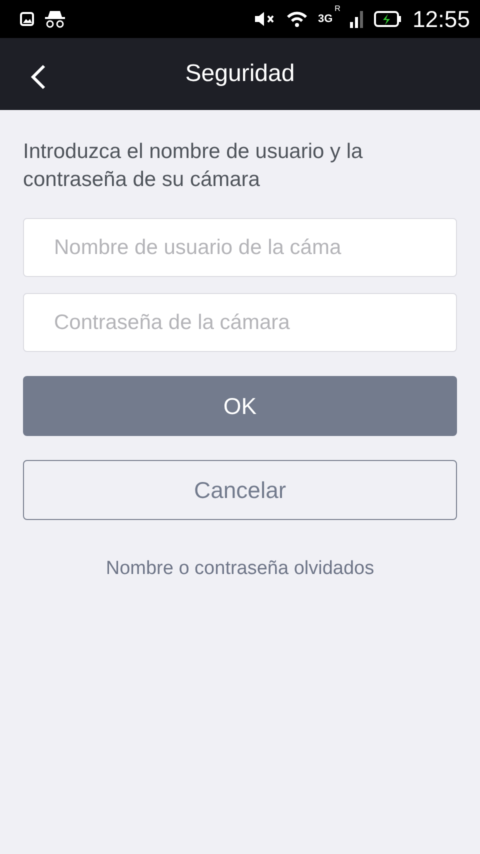 The height and width of the screenshot is (854, 480). What do you see at coordinates (441, 19) in the screenshot?
I see `clock-time: 12:55` at bounding box center [441, 19].